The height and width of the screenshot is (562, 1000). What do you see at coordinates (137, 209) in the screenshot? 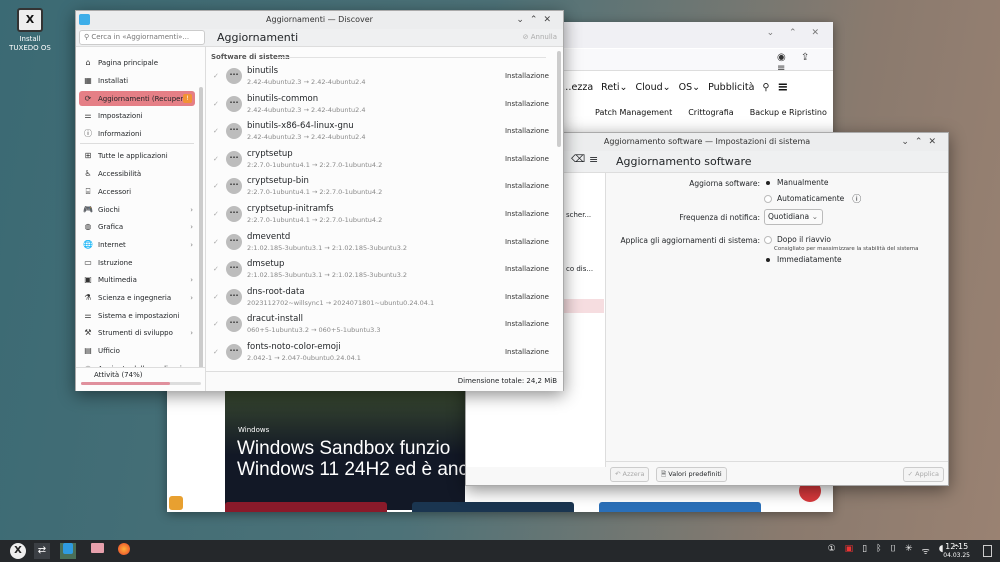
I see `sidebar-item-games: 🎮 Giochi ›` at bounding box center [137, 209].